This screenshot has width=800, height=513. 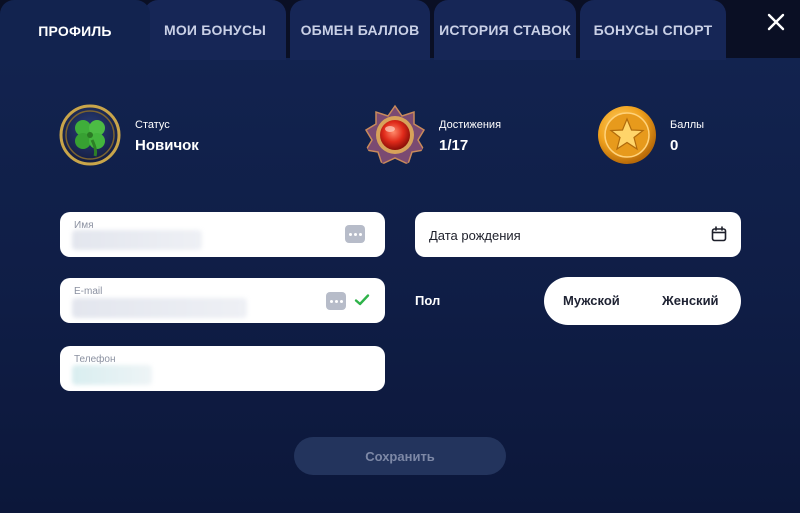 What do you see at coordinates (360, 30) in the screenshot?
I see `tab-points-exchange: ОБМЕН БАЛЛОВ` at bounding box center [360, 30].